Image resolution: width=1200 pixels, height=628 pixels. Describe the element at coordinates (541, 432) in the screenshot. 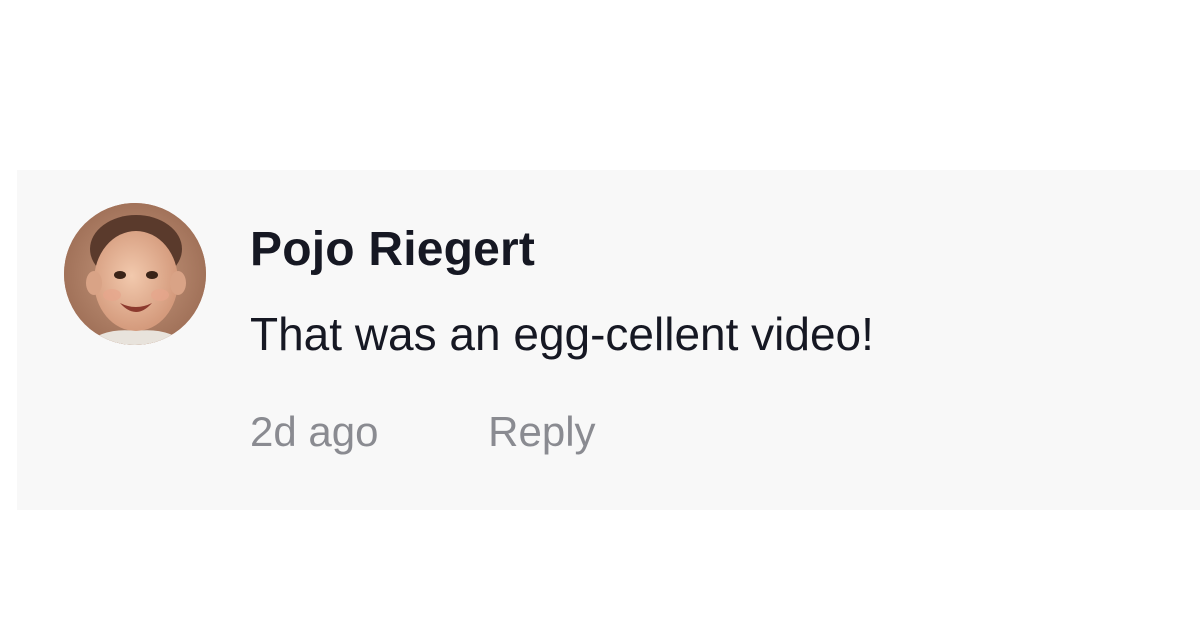

I see `reply-button: Reply` at that location.